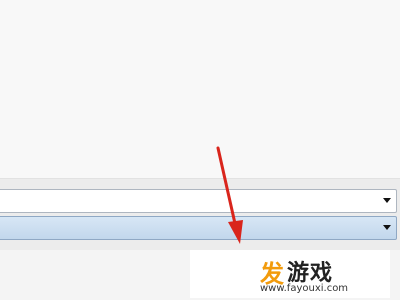 This screenshot has height=300, width=400. I want to click on dropdown-2-selected, so click(198, 228).